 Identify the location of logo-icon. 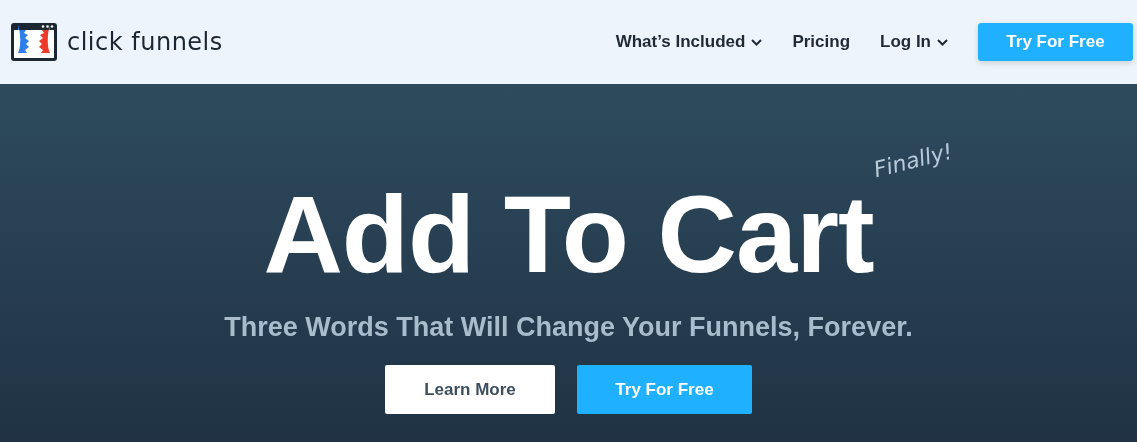
(34, 42).